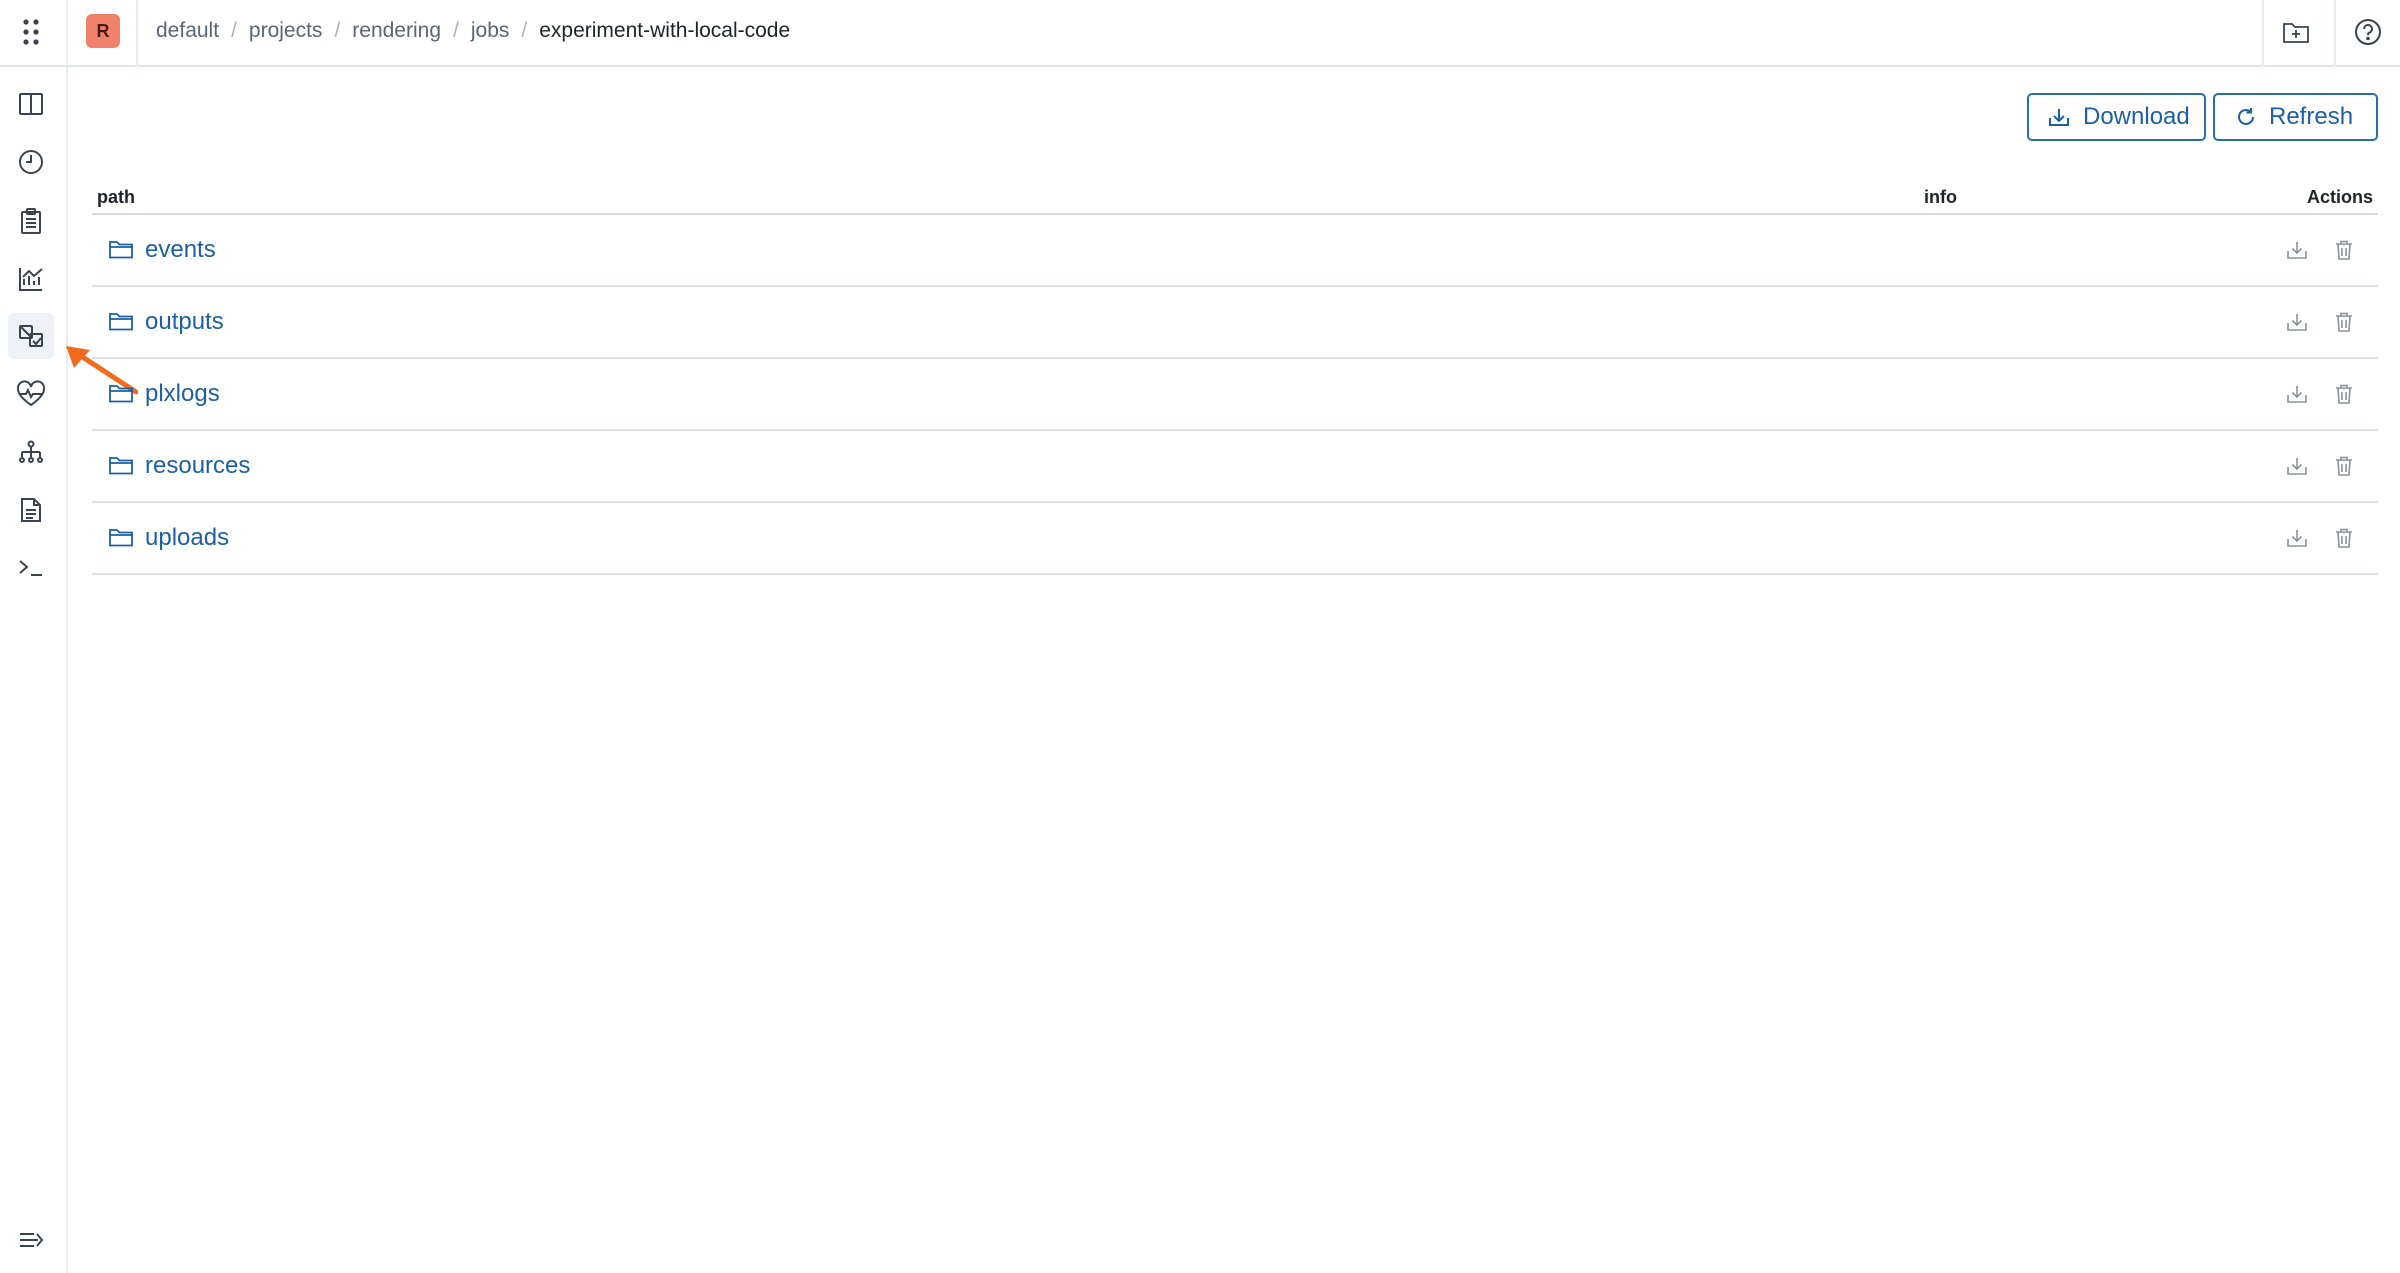 Image resolution: width=2400 pixels, height=1273 pixels. What do you see at coordinates (31, 336) in the screenshot?
I see `artifacts-icon` at bounding box center [31, 336].